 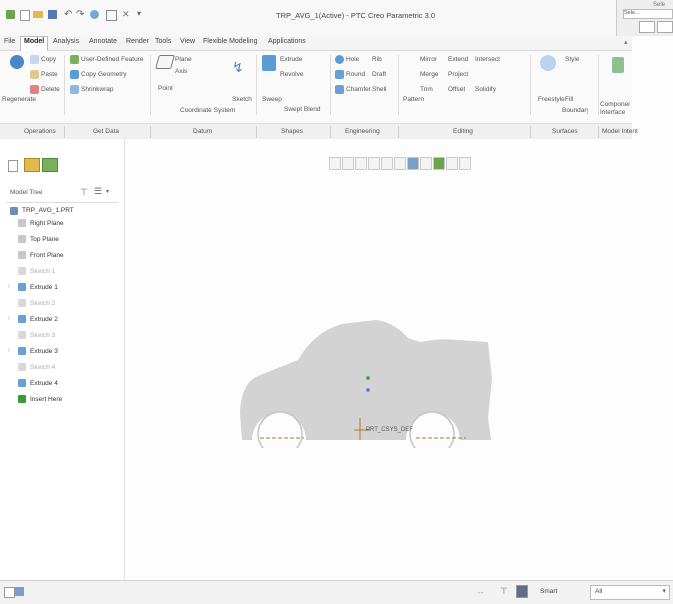 What do you see at coordinates (126, 14) in the screenshot?
I see `close-window-icon: ✕` at bounding box center [126, 14].